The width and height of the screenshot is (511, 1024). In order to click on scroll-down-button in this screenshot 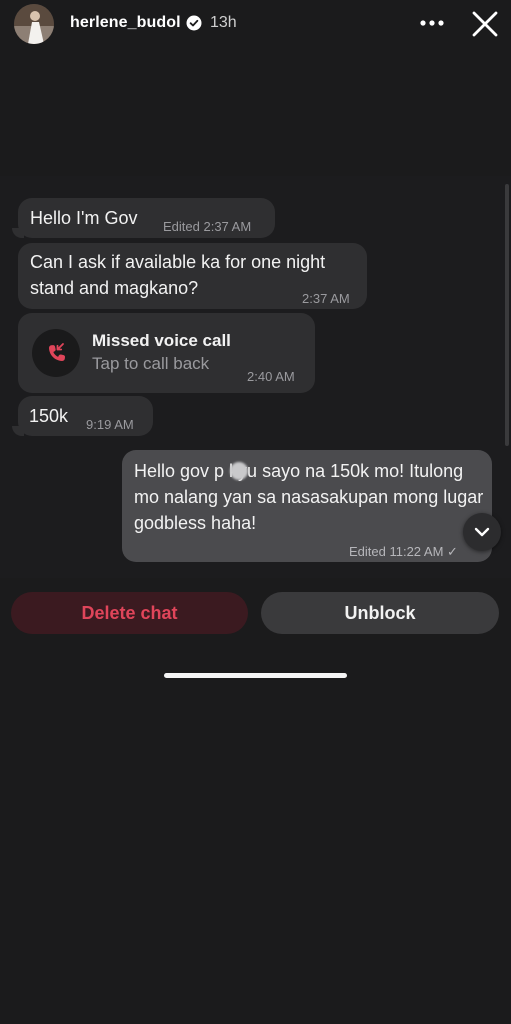, I will do `click(482, 532)`.